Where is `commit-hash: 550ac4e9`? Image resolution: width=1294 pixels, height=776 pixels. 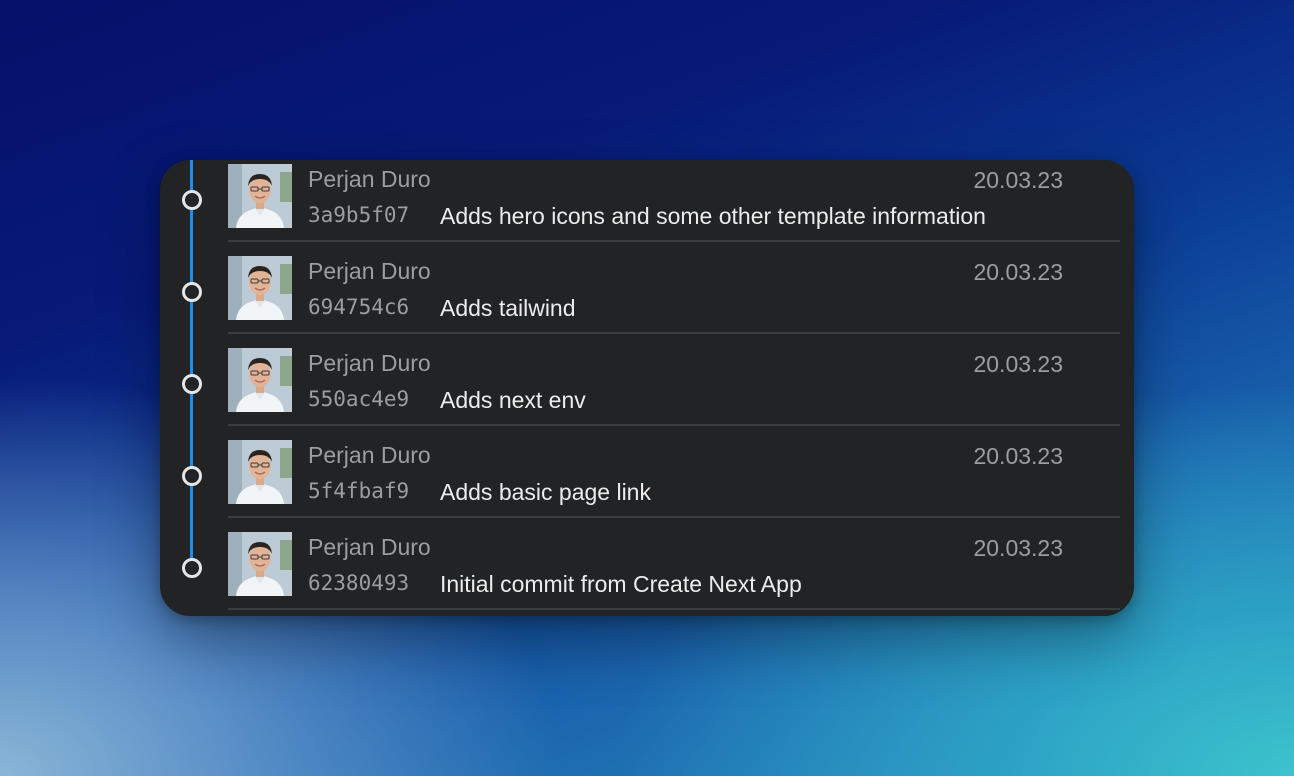
commit-hash: 550ac4e9 is located at coordinates (359, 399).